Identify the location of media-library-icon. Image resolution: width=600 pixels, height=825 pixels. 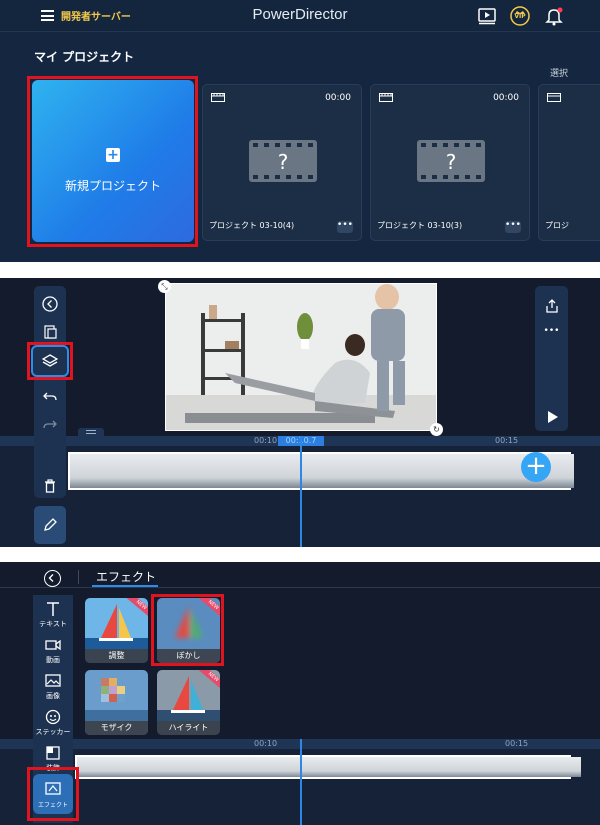
(50, 332).